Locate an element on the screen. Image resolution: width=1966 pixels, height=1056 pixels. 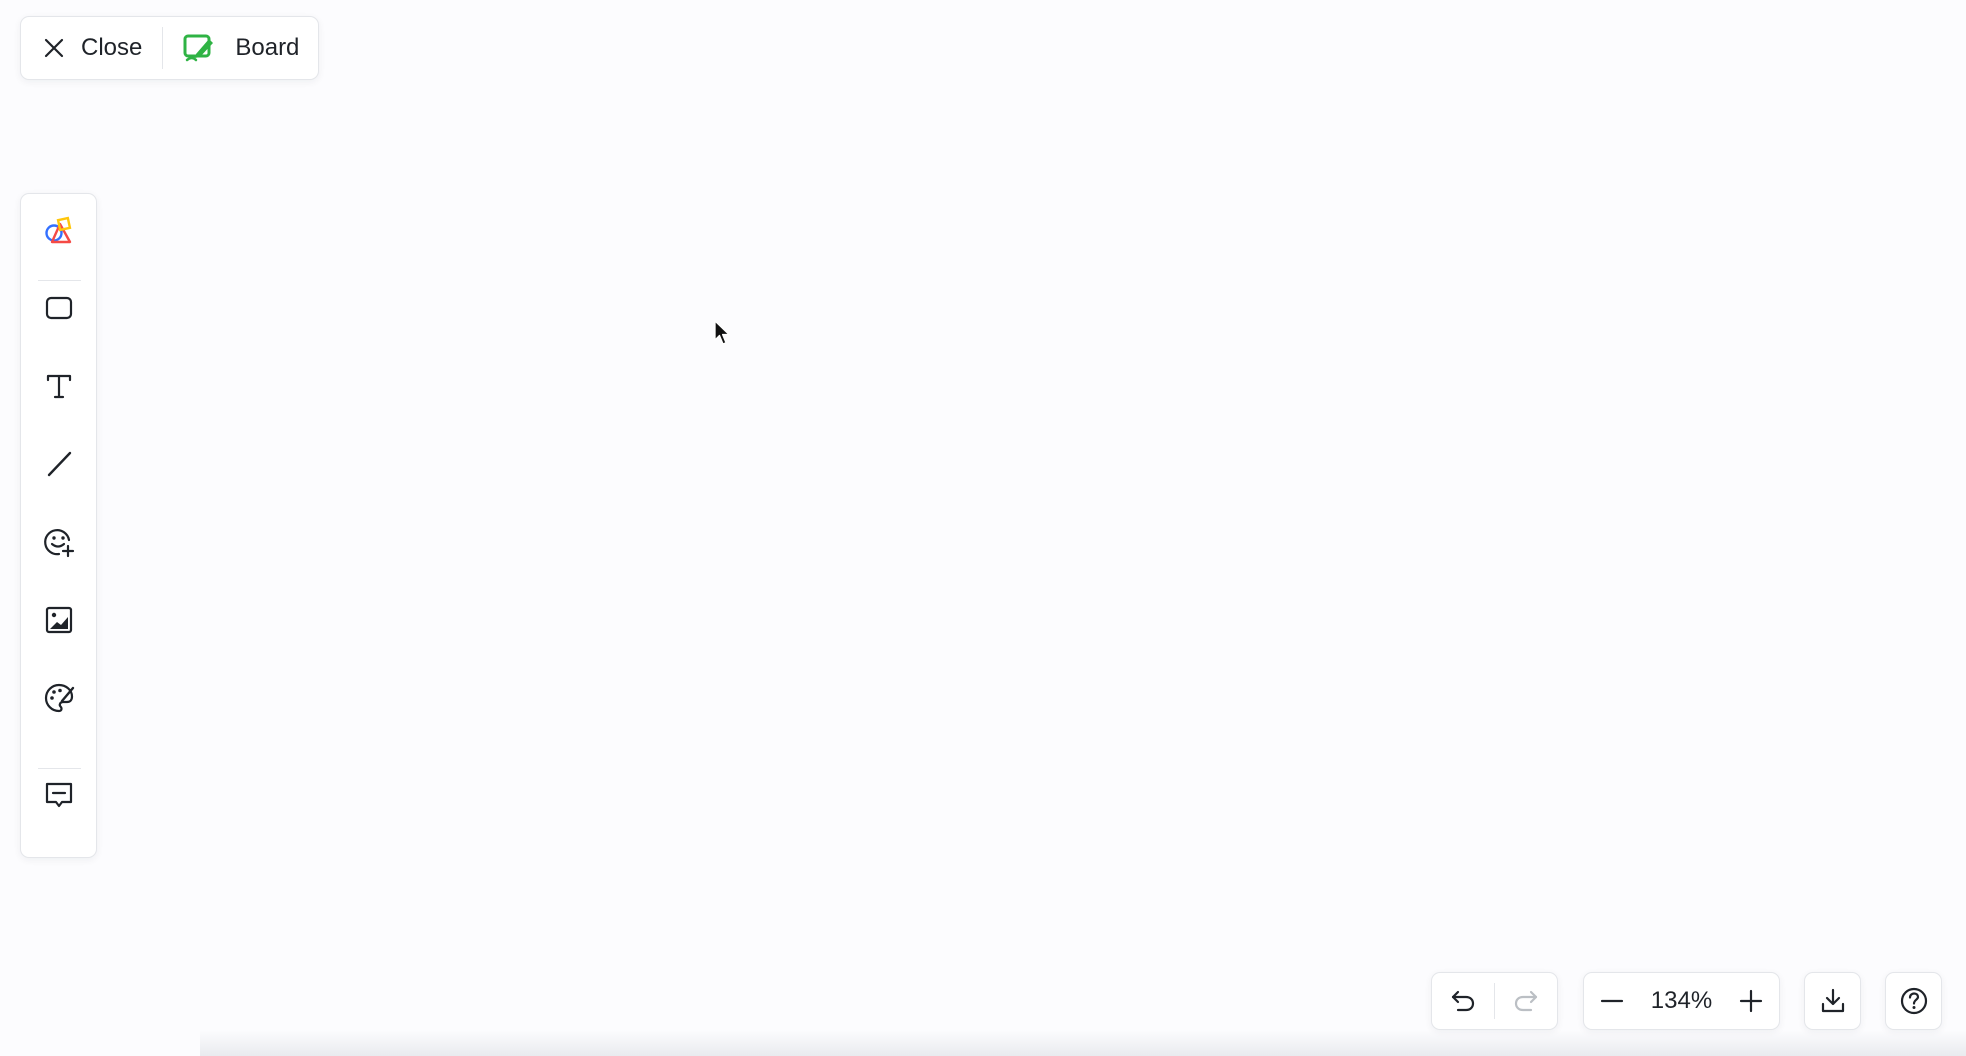
title-bar: Close Board is located at coordinates (169, 48).